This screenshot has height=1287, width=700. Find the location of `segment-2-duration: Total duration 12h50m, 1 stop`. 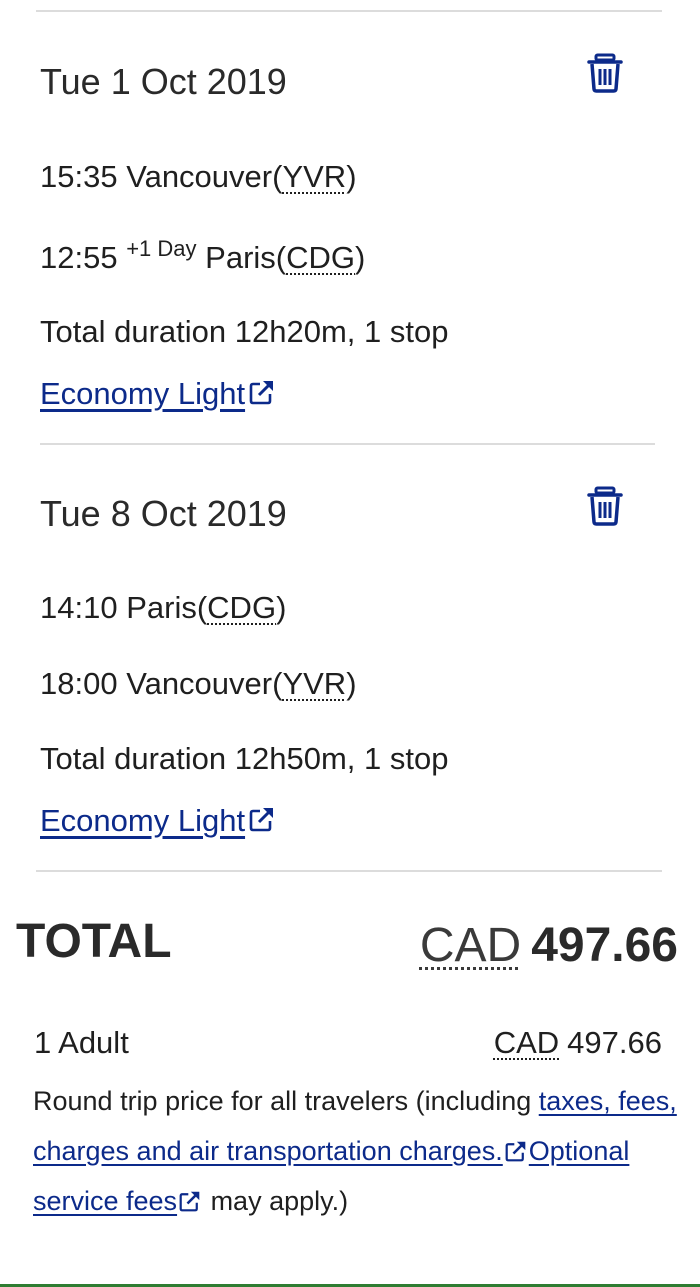

segment-2-duration: Total duration 12h50m, 1 stop is located at coordinates (244, 758).